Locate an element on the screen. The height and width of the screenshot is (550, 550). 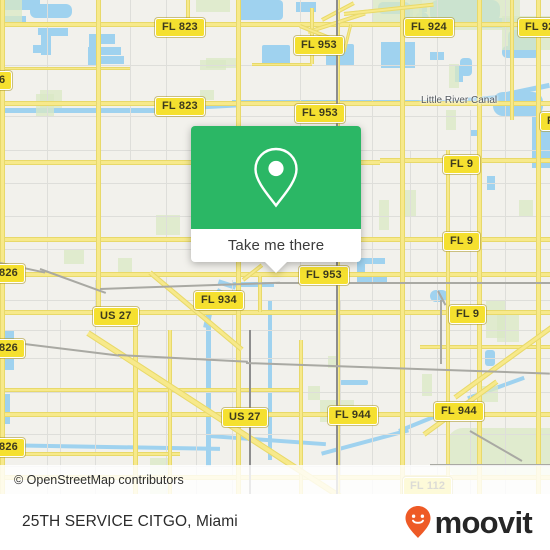
road-shield: FL is located at coordinates (545, 121).